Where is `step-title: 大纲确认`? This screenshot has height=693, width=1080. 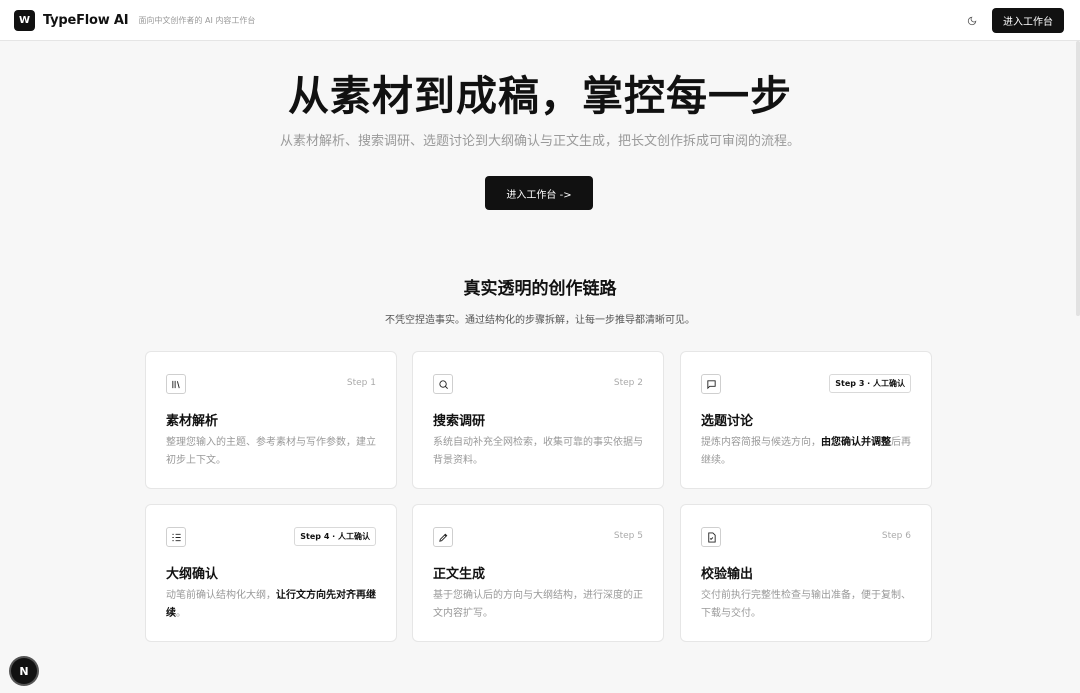
step-title: 大纲确认 is located at coordinates (192, 574).